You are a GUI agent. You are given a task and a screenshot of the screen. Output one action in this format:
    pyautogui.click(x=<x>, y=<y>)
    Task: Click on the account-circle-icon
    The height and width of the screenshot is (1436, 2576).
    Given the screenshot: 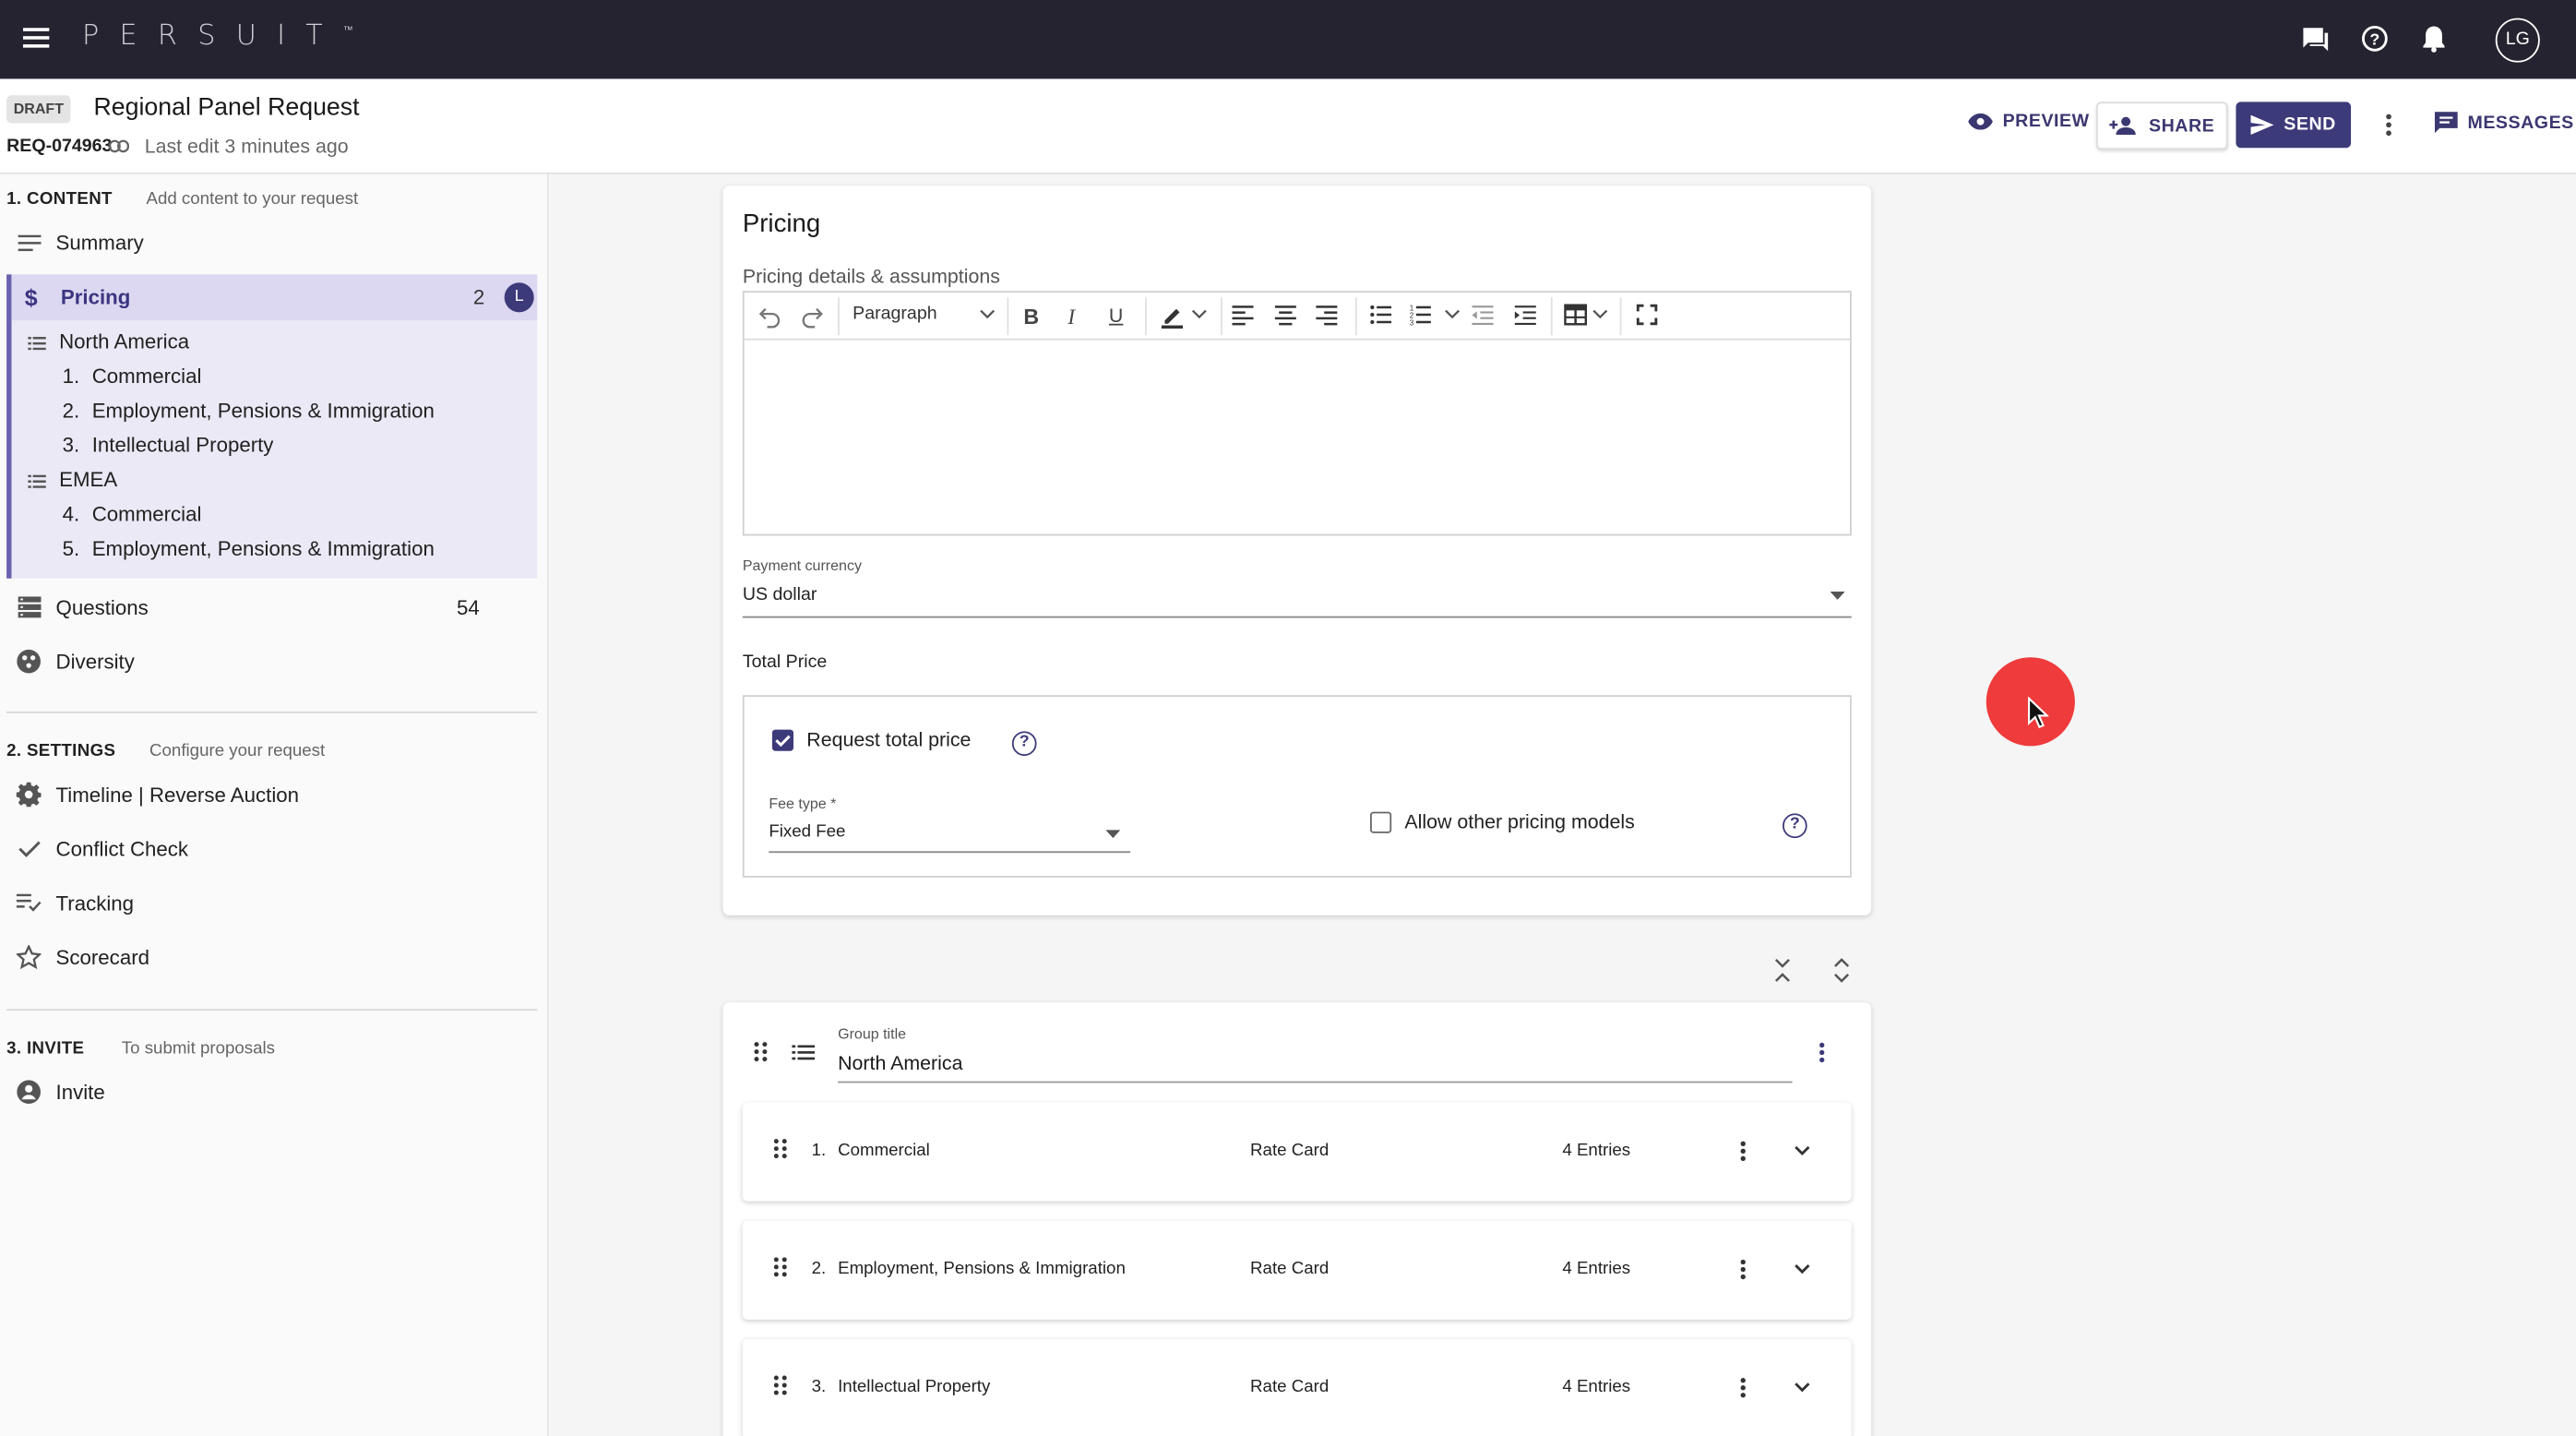 What is the action you would take?
    pyautogui.click(x=29, y=1092)
    